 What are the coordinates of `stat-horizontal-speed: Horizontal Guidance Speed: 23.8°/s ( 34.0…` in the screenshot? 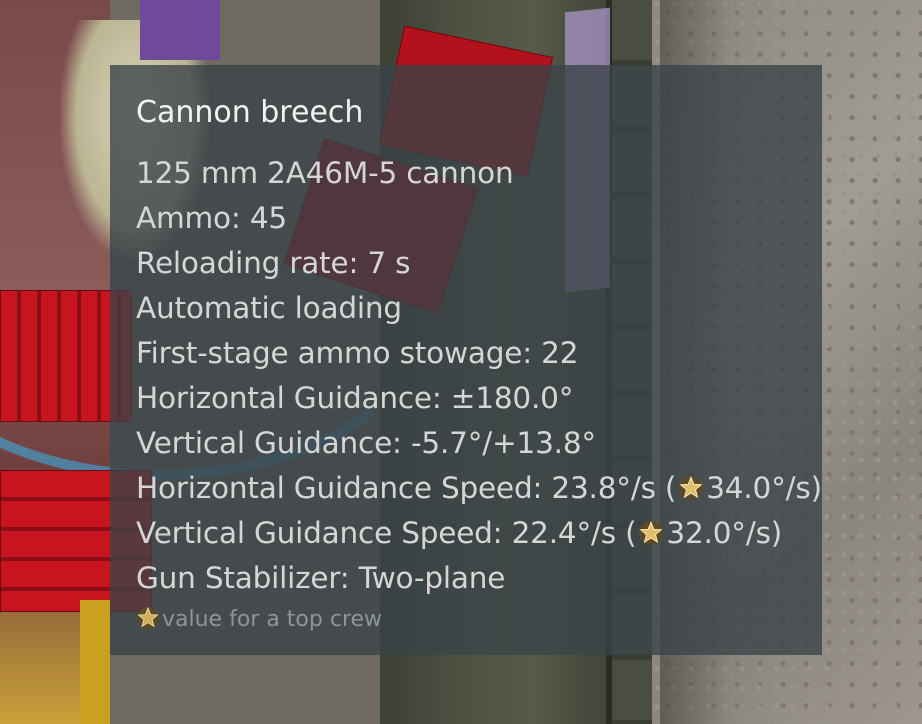 It's located at (479, 488).